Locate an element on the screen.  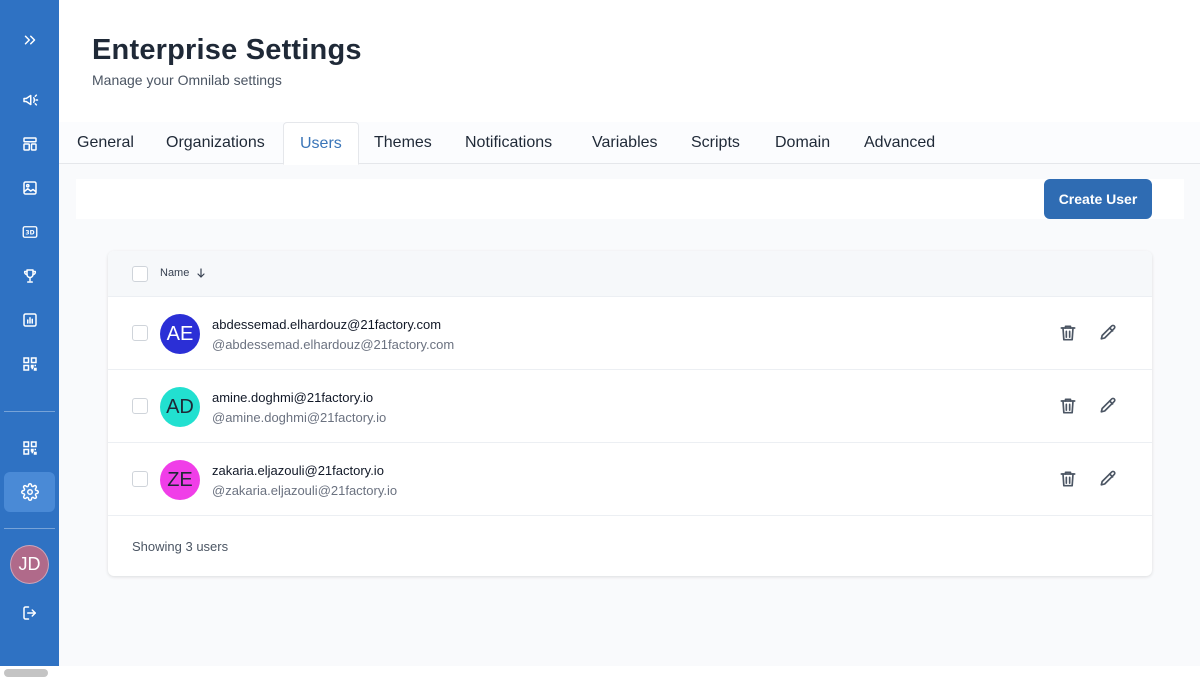
logout-icon is located at coordinates (29, 613).